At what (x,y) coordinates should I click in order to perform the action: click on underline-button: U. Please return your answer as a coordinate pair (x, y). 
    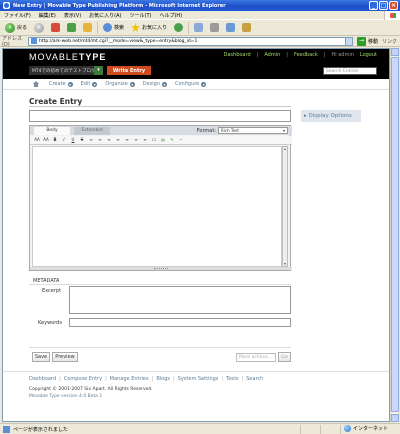
    Looking at the image, I should click on (73, 140).